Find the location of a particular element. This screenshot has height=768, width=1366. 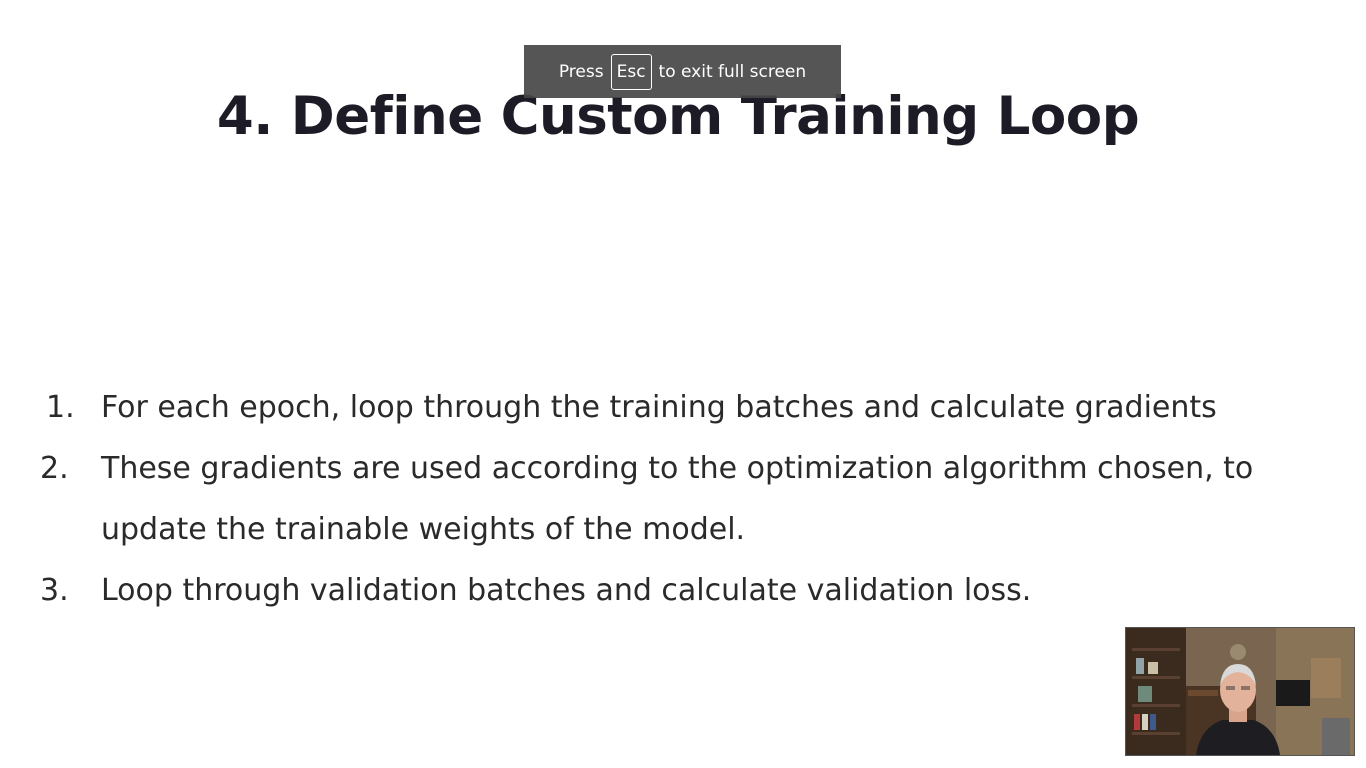

fullscreen-exit-notice: Press Esc to exit full screen is located at coordinates (682, 71).